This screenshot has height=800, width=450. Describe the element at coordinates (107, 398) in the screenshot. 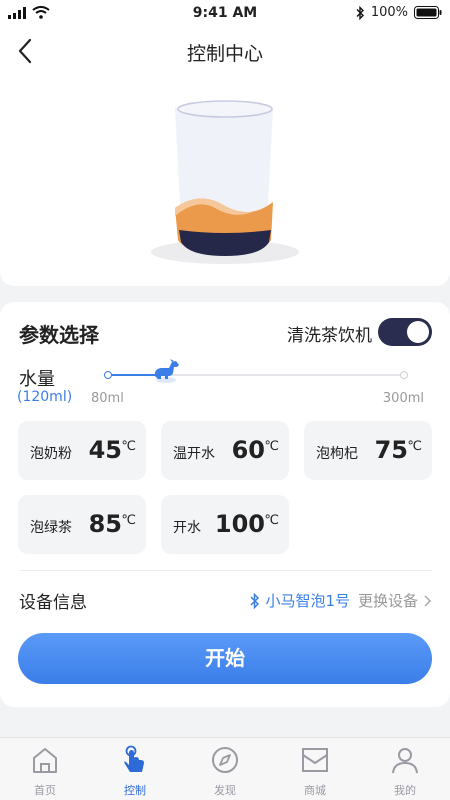

I see `water-min-label: 80ml` at that location.